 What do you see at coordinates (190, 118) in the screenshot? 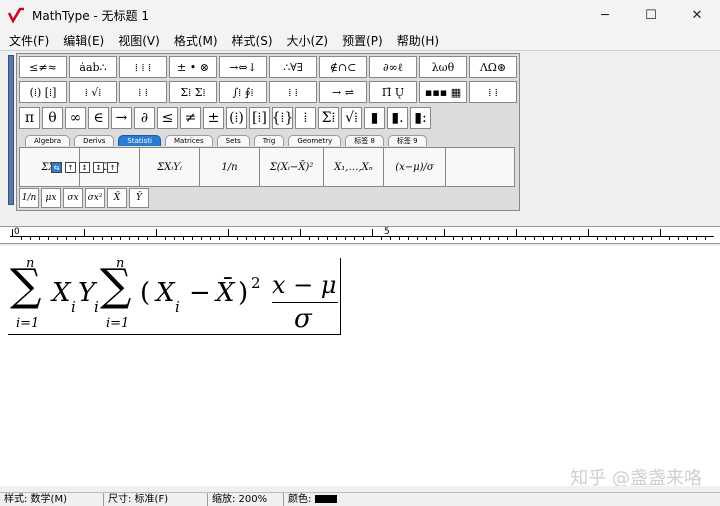
I see `not-equal-button: ≠` at bounding box center [190, 118].